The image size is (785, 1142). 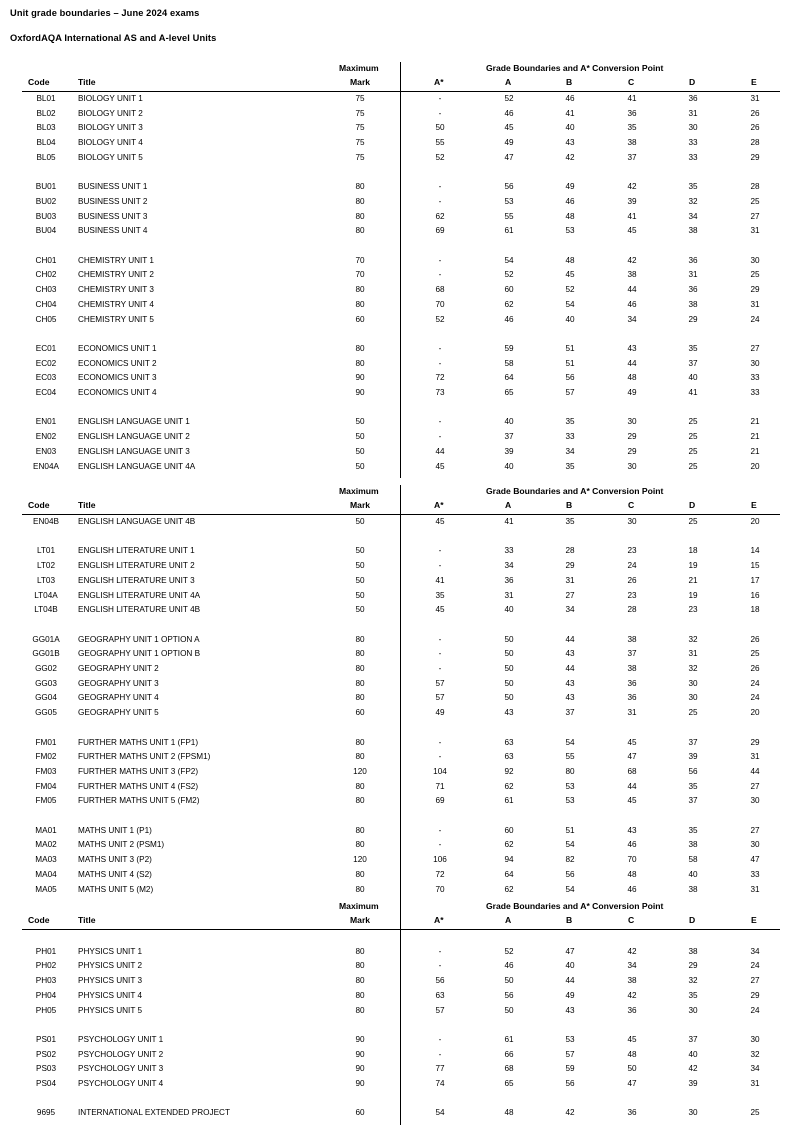 I want to click on cell-grade-astar: 68, so click(x=440, y=290).